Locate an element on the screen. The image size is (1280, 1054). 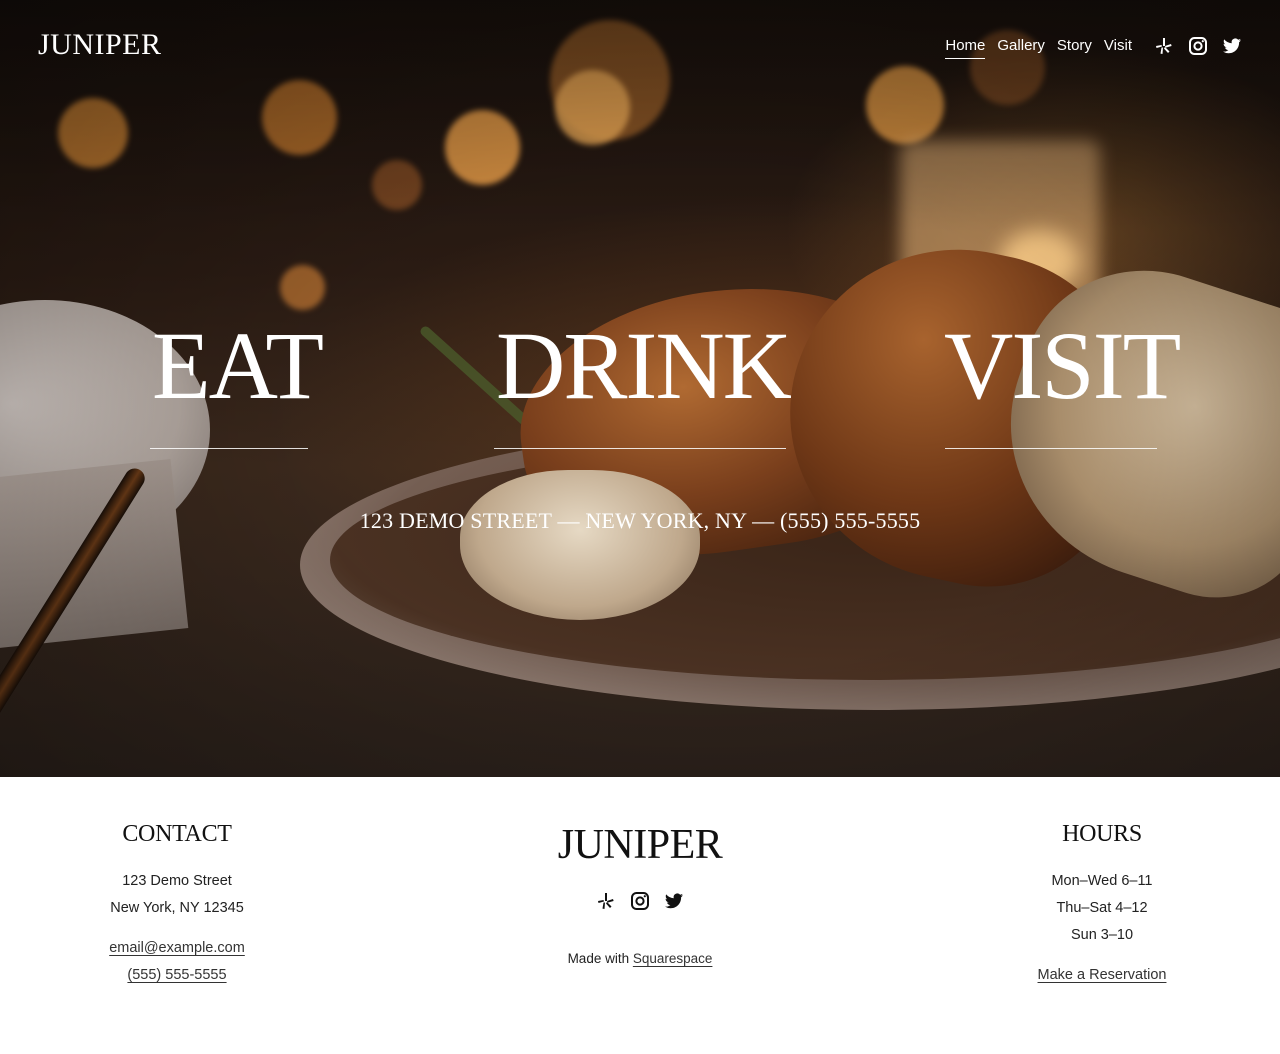
header-social-links is located at coordinates (1198, 46).